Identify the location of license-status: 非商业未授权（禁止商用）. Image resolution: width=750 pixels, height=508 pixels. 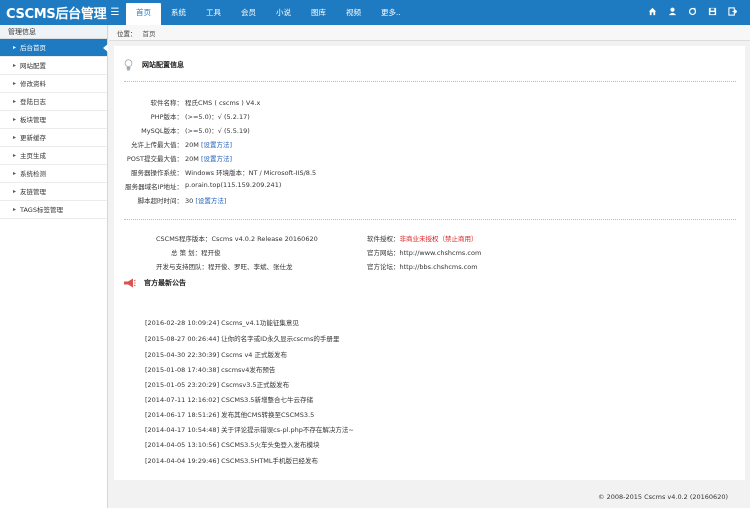
(438, 239).